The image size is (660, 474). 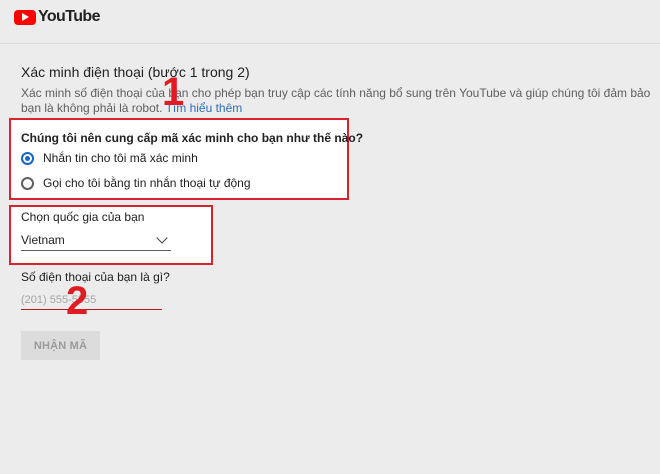 I want to click on country-select: Vietnam, so click(x=96, y=240).